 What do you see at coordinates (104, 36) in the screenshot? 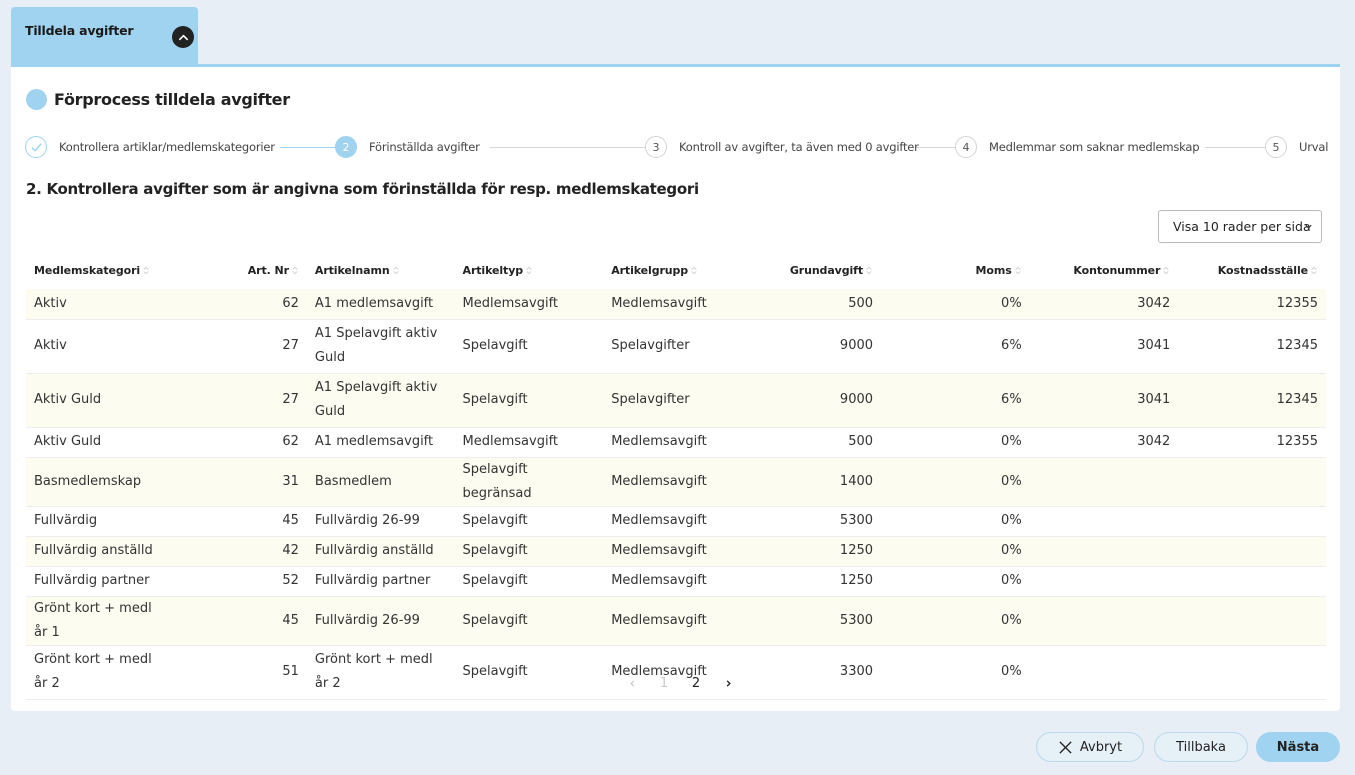
I see `process-tab: Tilldela avgifter` at bounding box center [104, 36].